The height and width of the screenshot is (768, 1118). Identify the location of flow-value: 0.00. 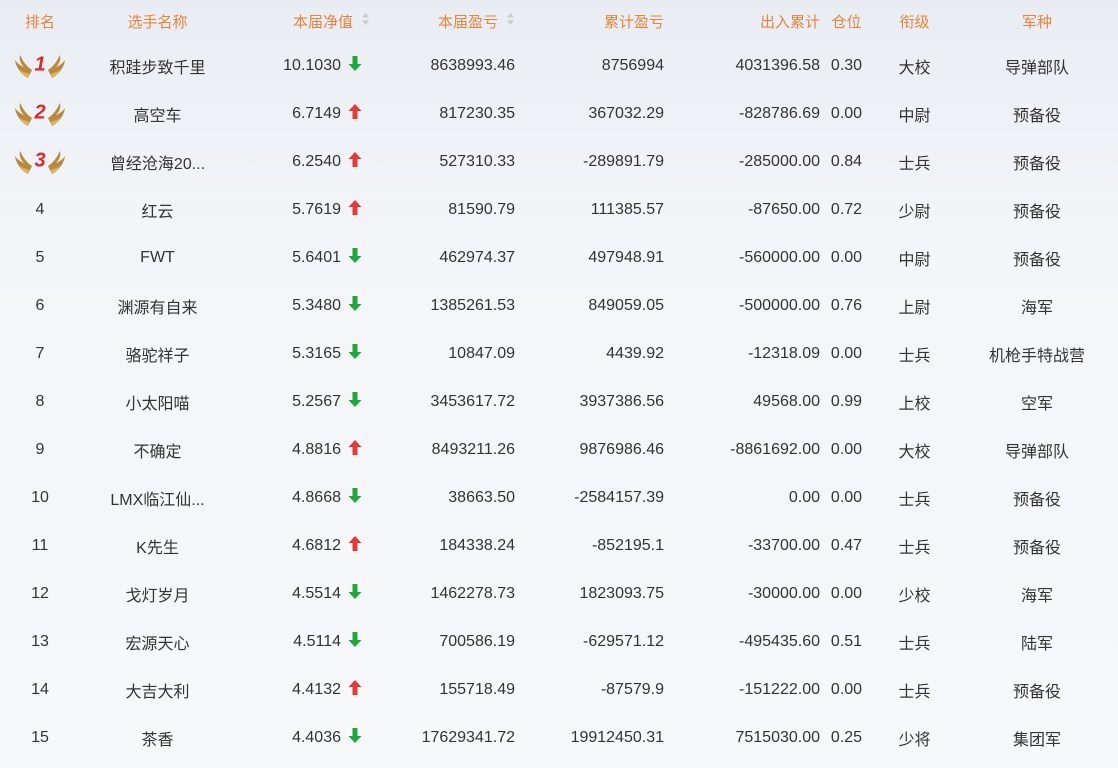
(804, 497).